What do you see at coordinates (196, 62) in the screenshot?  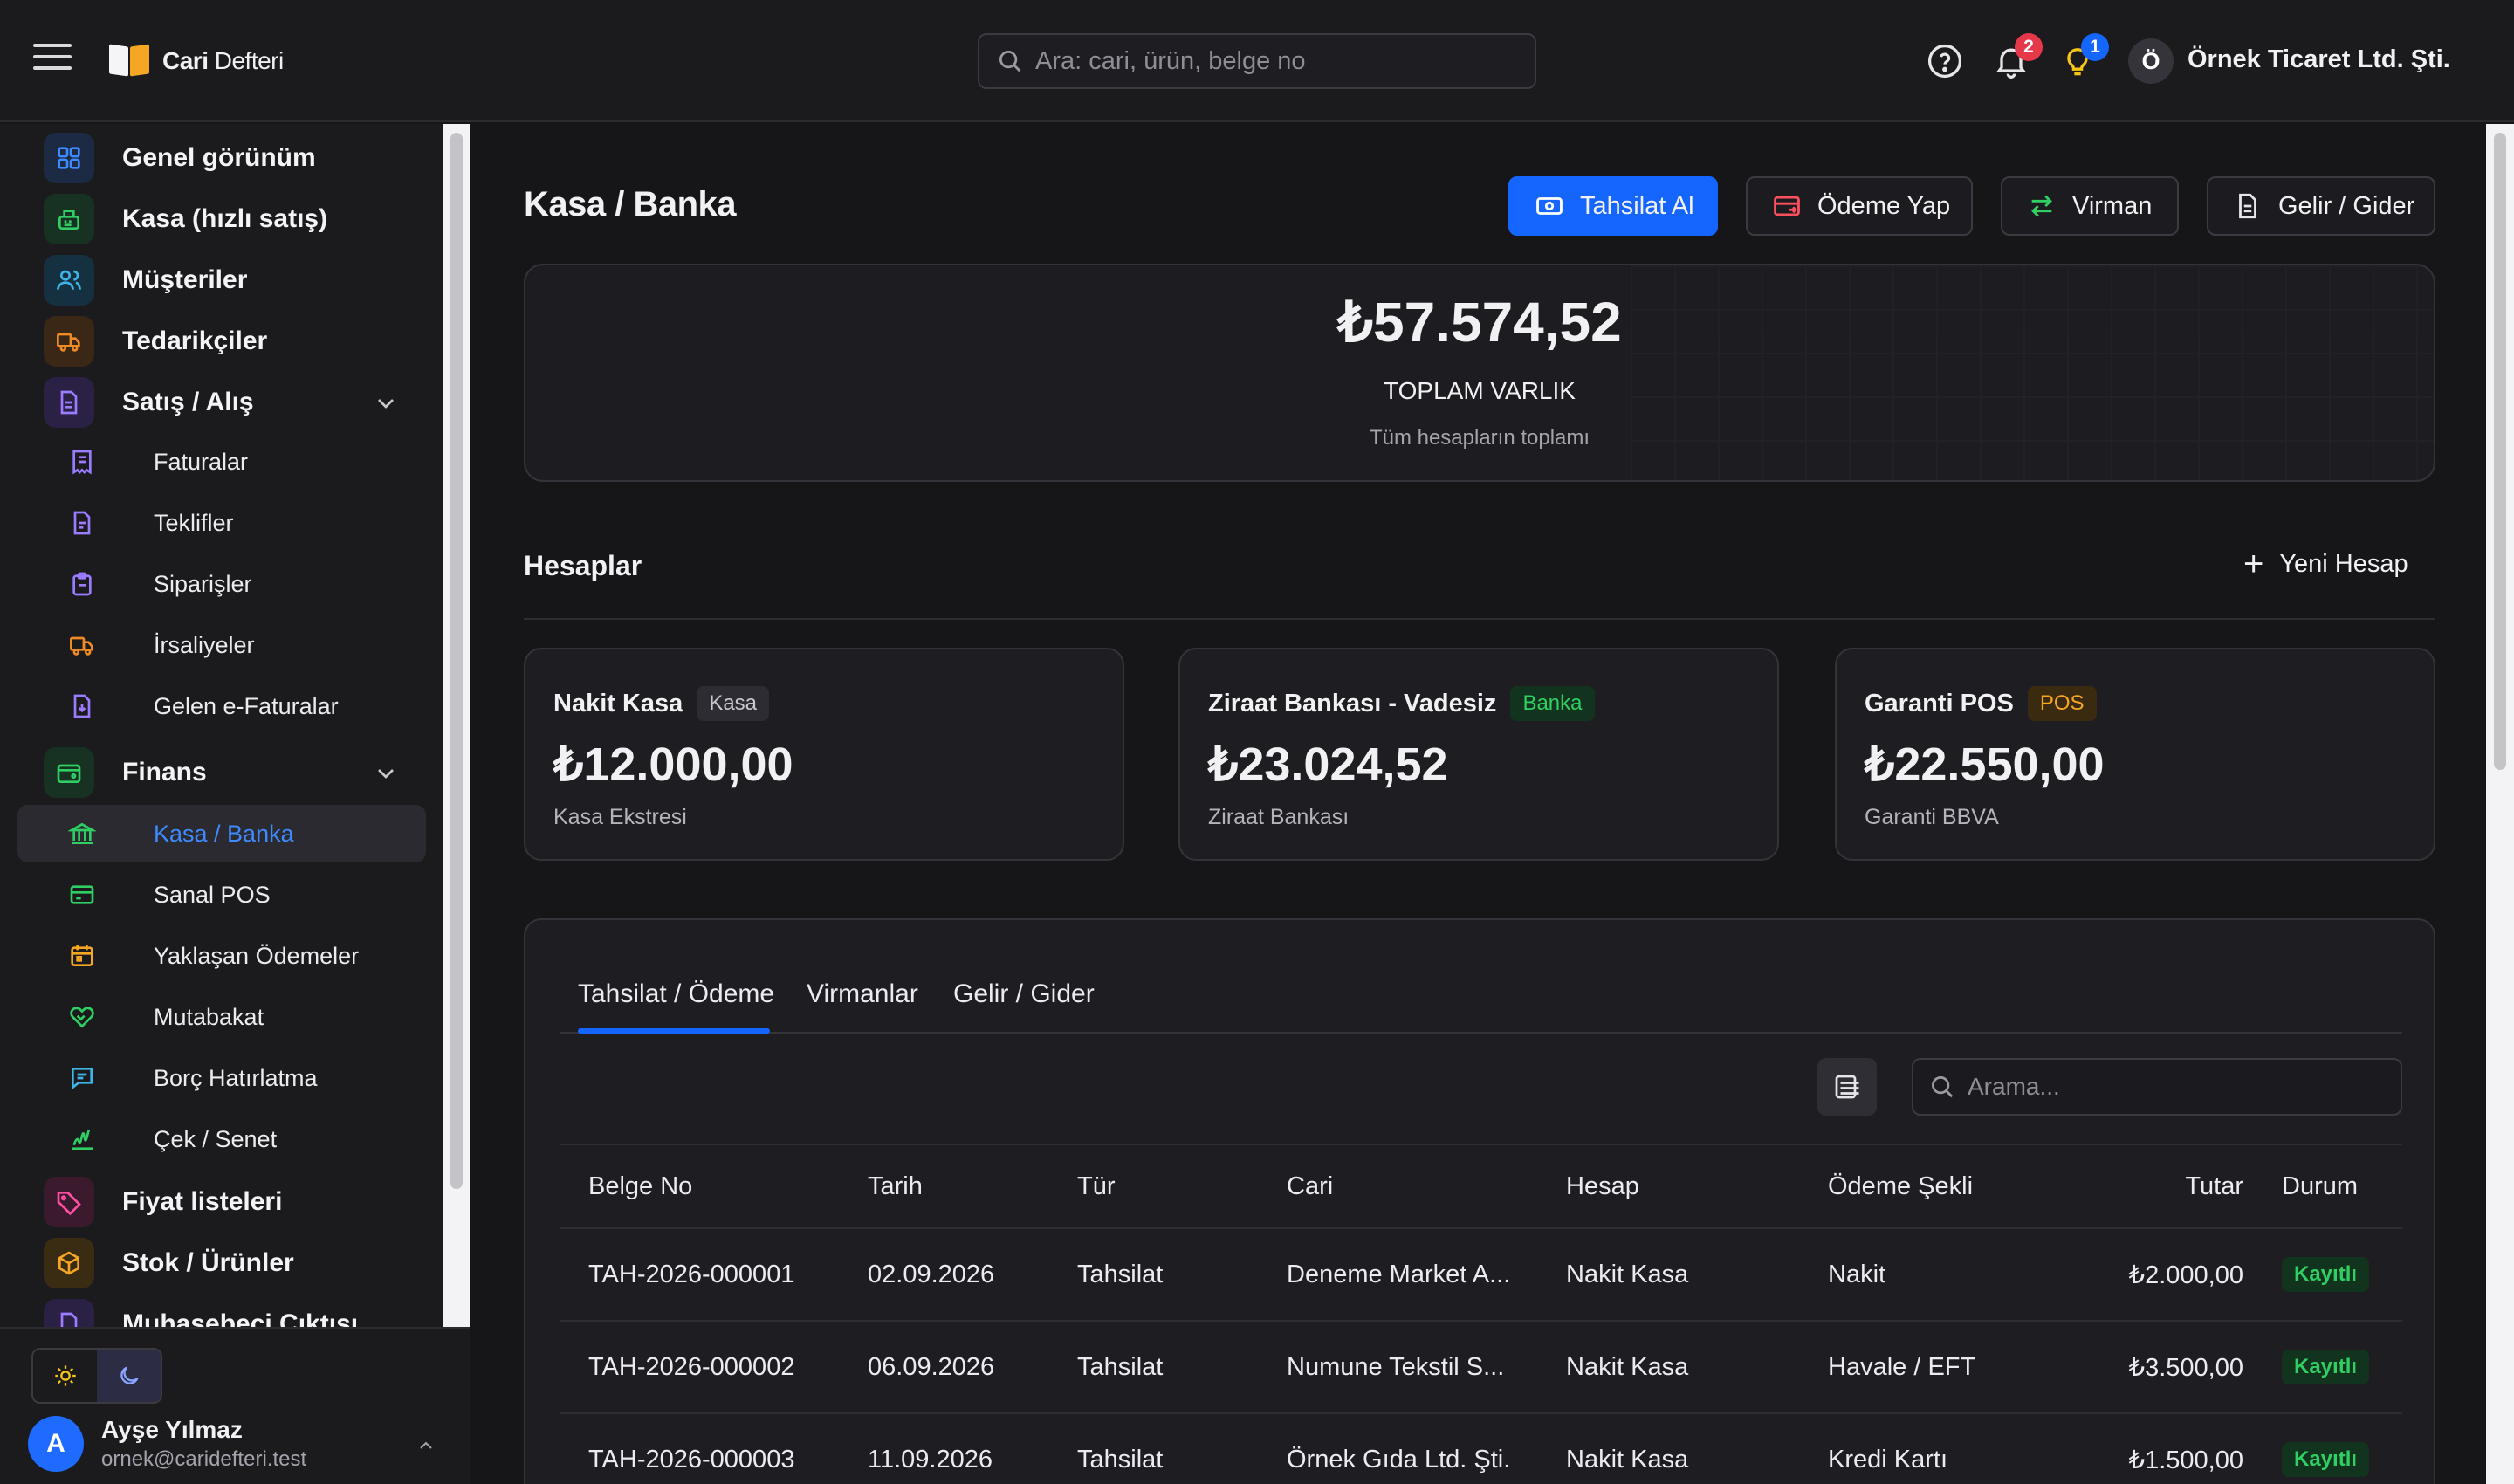 I see `app-logo: Cari Defteri` at bounding box center [196, 62].